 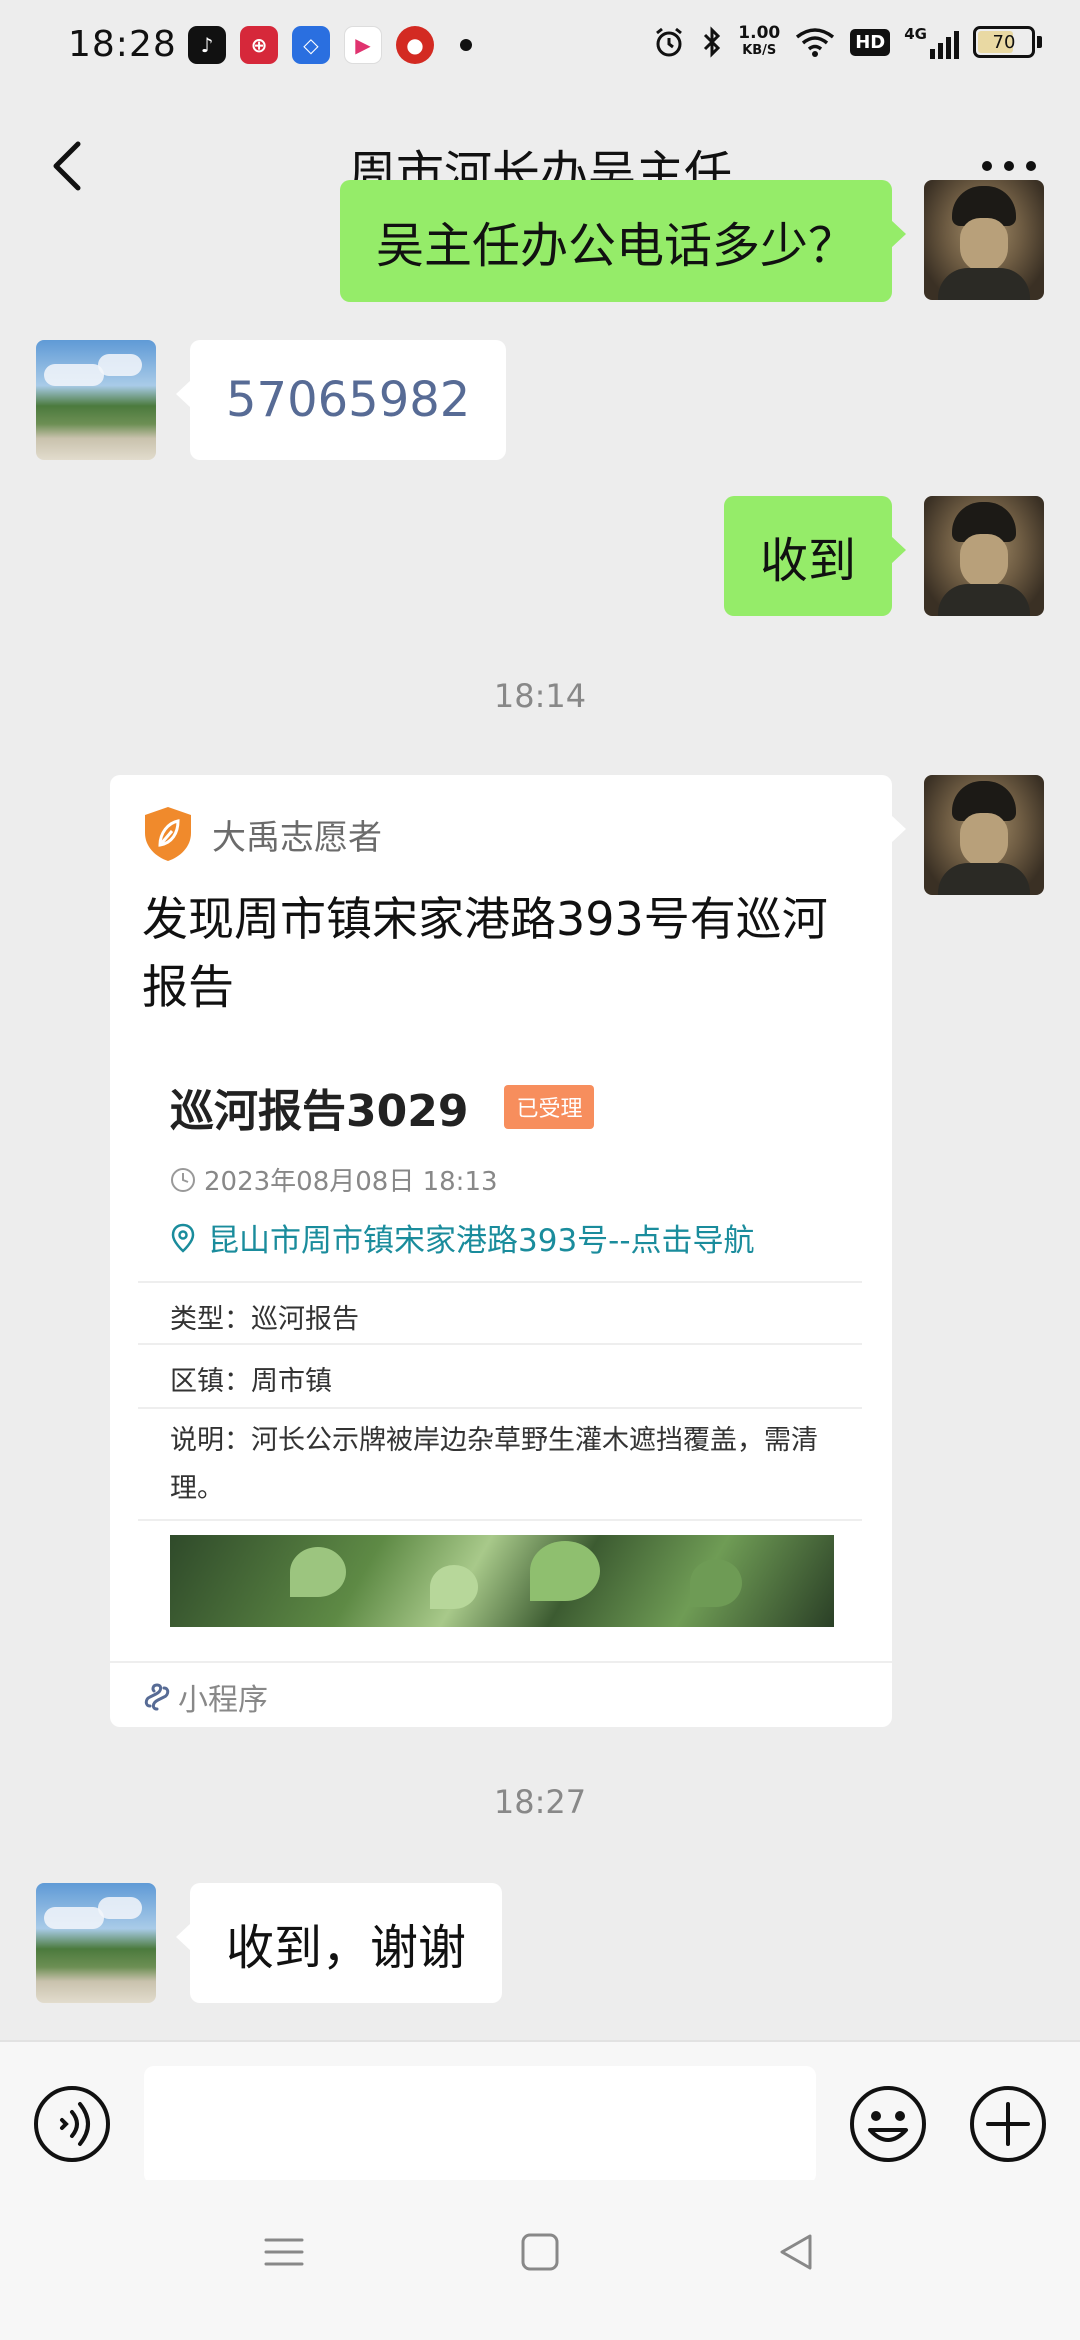 What do you see at coordinates (481, 1241) in the screenshot?
I see `report-address-text: 昆山市周市镇宋家港路393号--点击导航` at bounding box center [481, 1241].